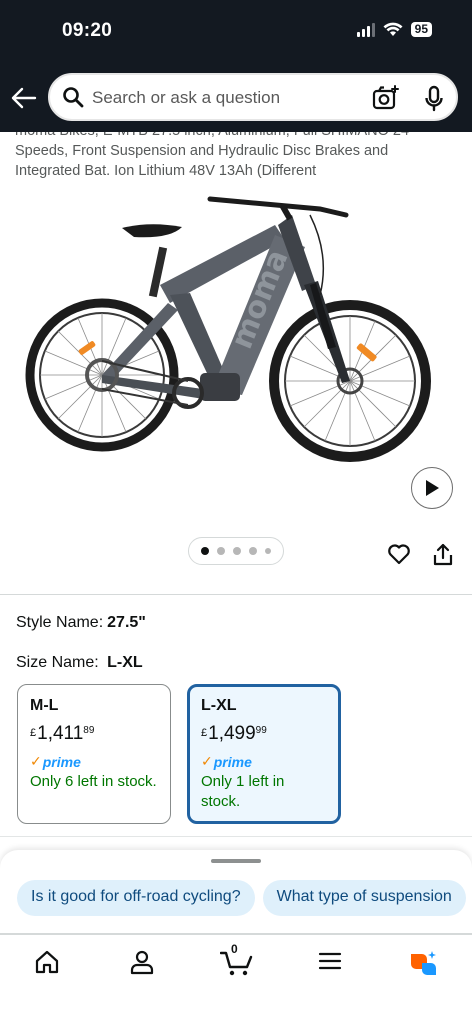 The width and height of the screenshot is (472, 1024). What do you see at coordinates (399, 554) in the screenshot?
I see `wishlist-heart-icon` at bounding box center [399, 554].